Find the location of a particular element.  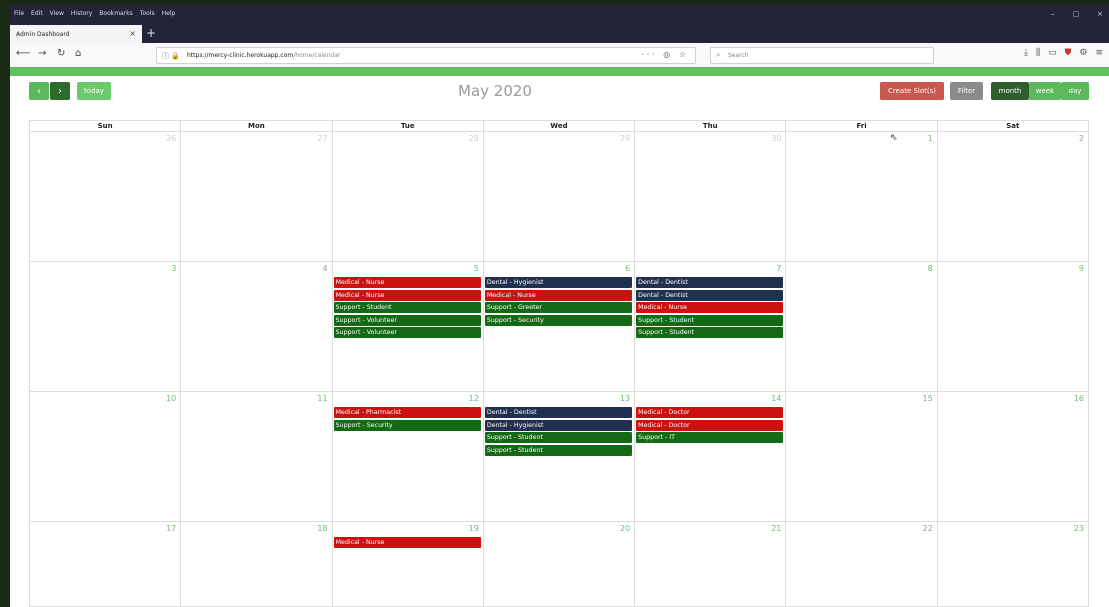

day-cell: 1 is located at coordinates (862, 197).